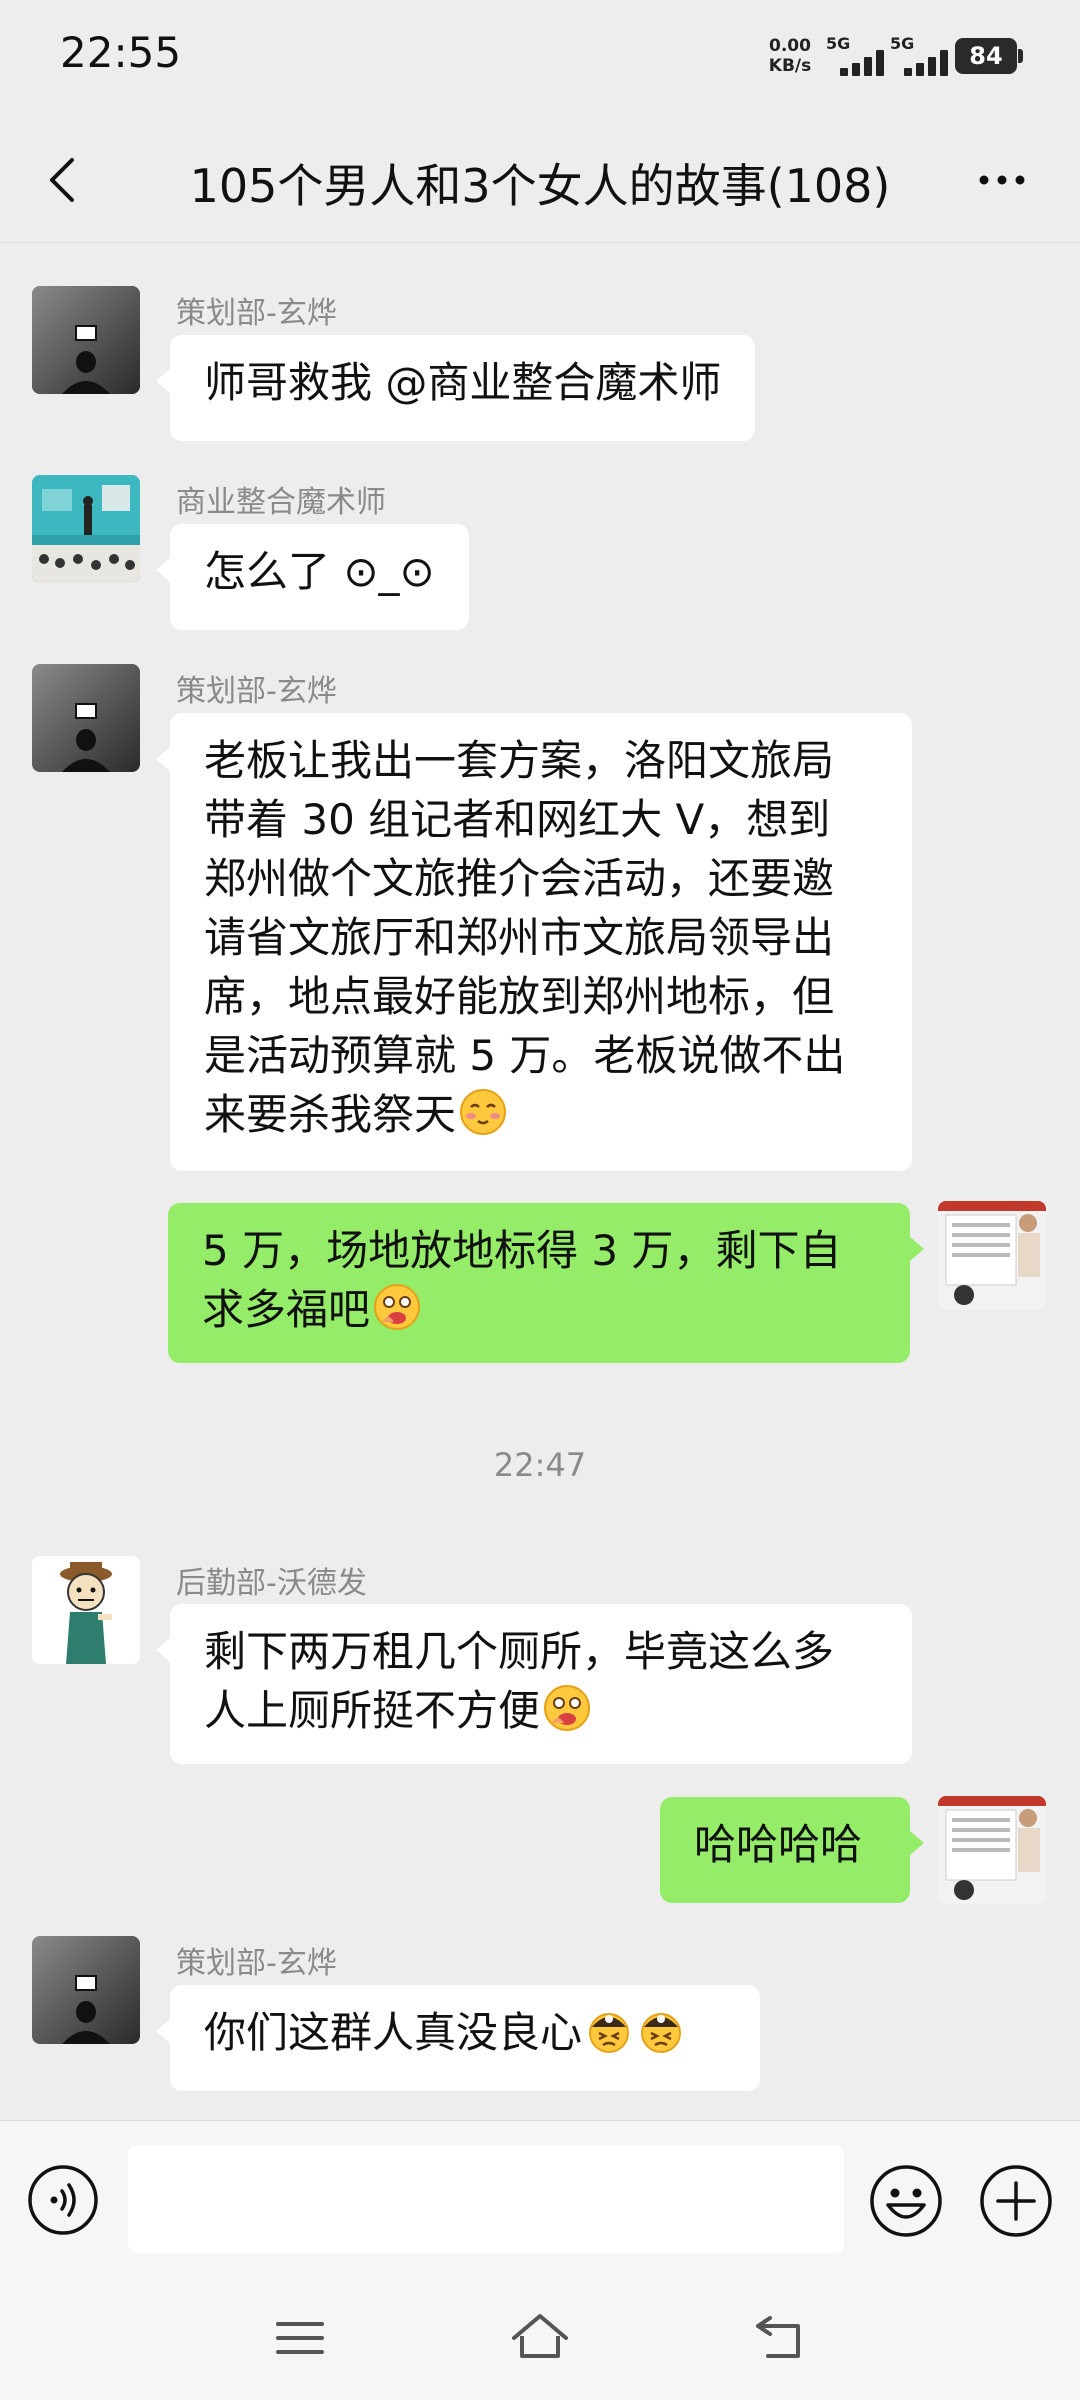 The height and width of the screenshot is (2400, 1080). I want to click on avatar-magician, so click(86, 529).